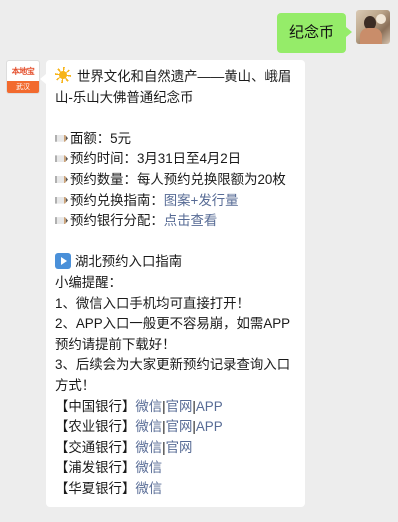 This screenshot has height=522, width=398. What do you see at coordinates (88, 282) in the screenshot?
I see `tip-title: 小编提醒：` at bounding box center [88, 282].